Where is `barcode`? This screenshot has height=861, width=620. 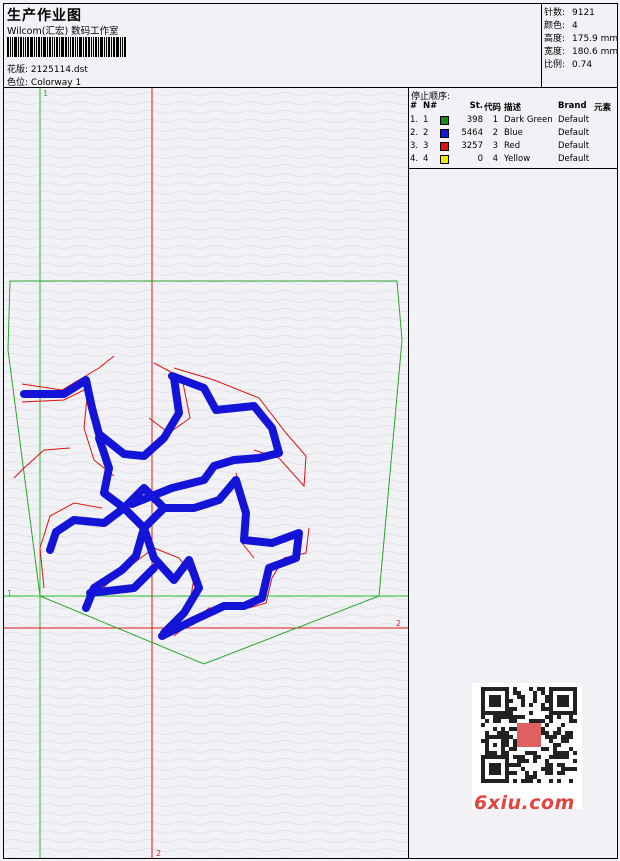 barcode is located at coordinates (73, 47).